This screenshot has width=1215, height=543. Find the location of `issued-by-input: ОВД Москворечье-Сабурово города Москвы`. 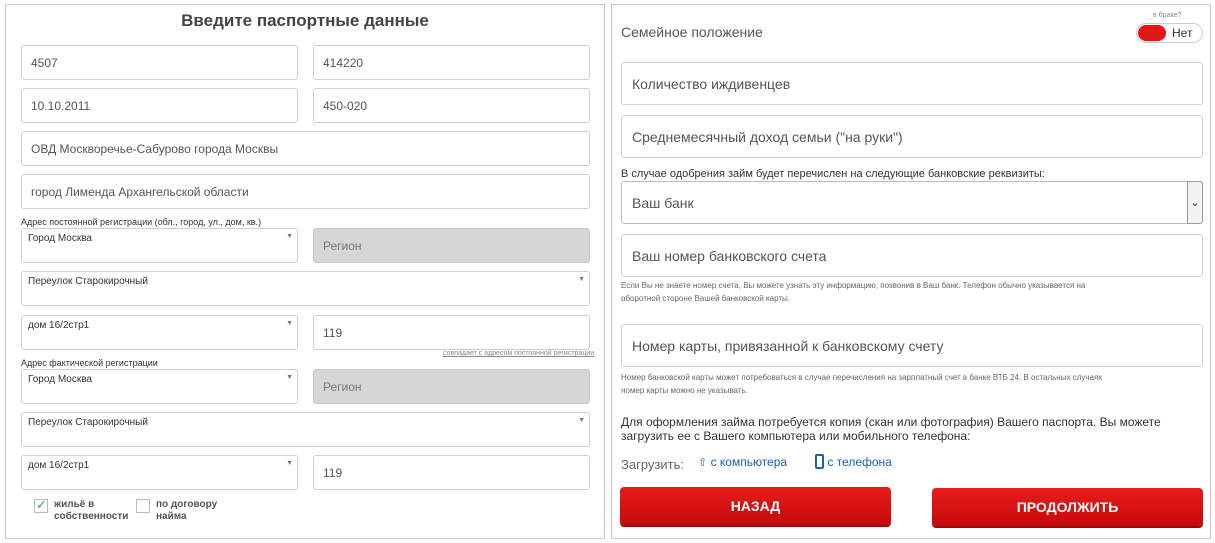

issued-by-input: ОВД Москворечье-Сабурово города Москвы is located at coordinates (305, 148).